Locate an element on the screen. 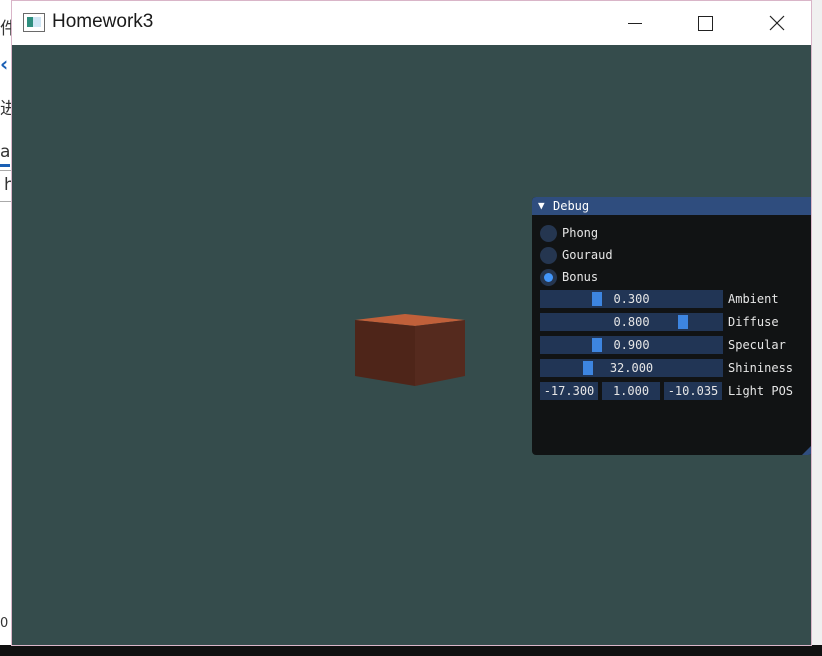 This screenshot has height=656, width=822. minimize-button is located at coordinates (635, 23).